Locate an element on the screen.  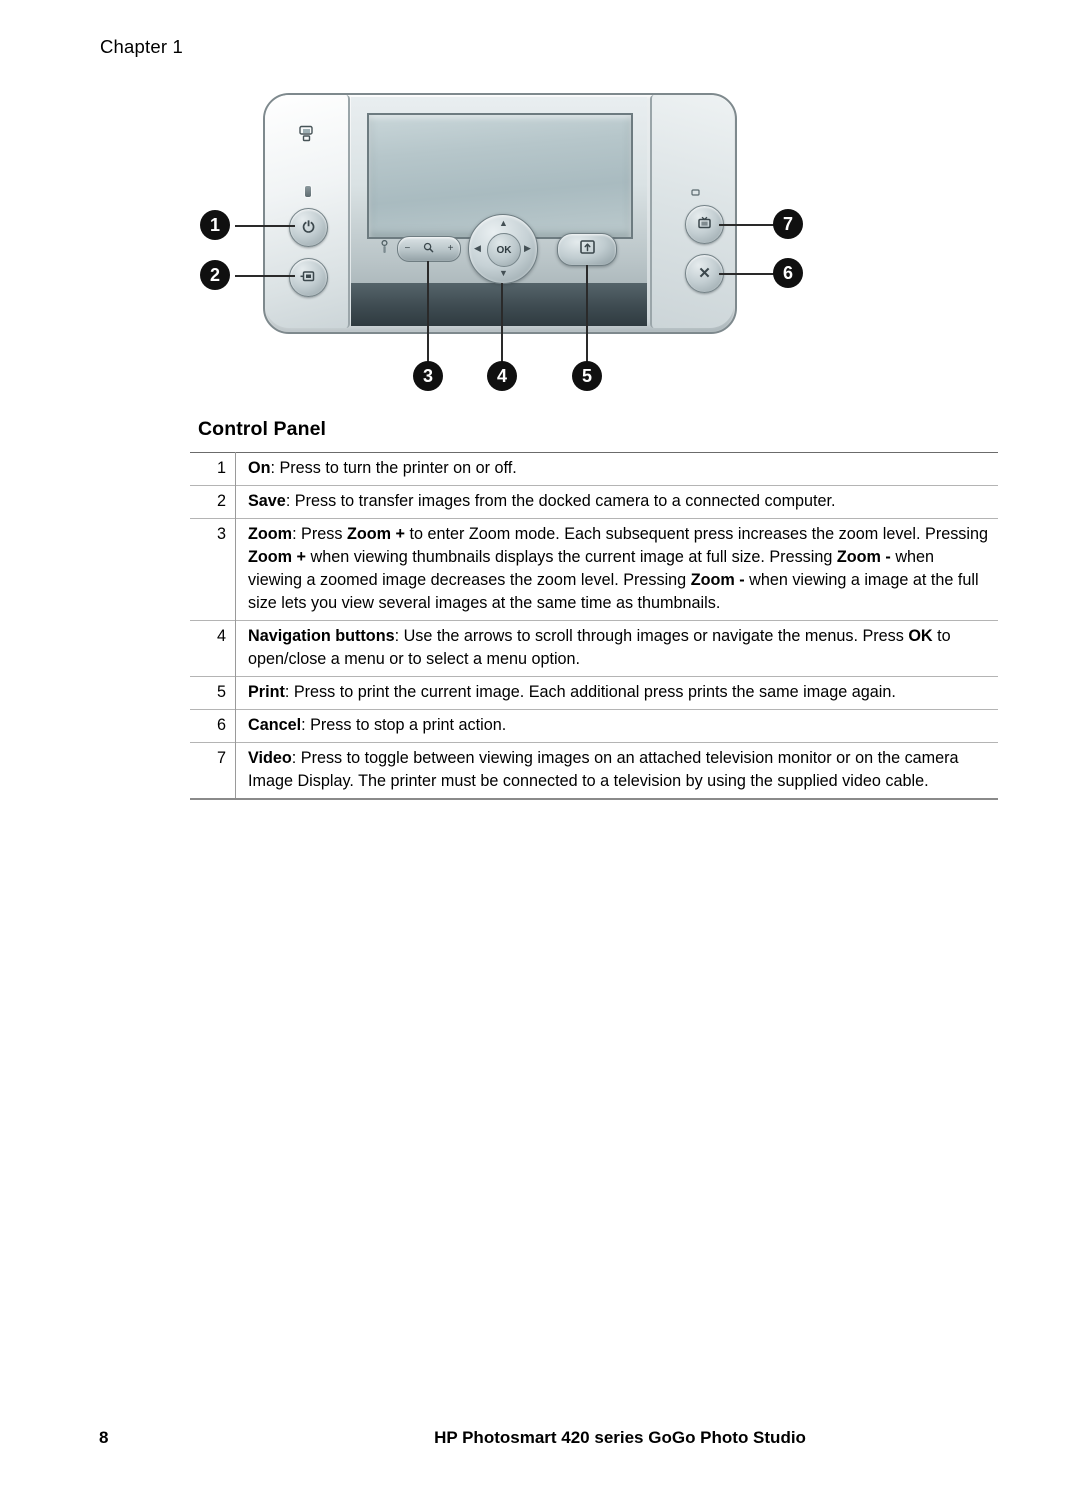
row-term: Save is located at coordinates (267, 501).